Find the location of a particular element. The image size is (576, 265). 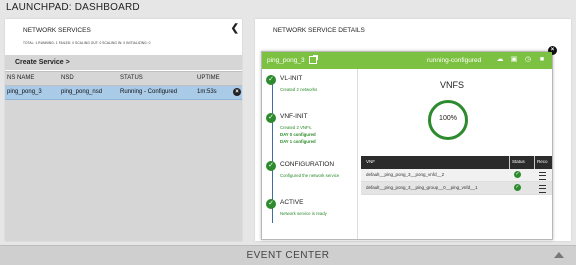

col-ns-name: NS NAME is located at coordinates (20, 78).